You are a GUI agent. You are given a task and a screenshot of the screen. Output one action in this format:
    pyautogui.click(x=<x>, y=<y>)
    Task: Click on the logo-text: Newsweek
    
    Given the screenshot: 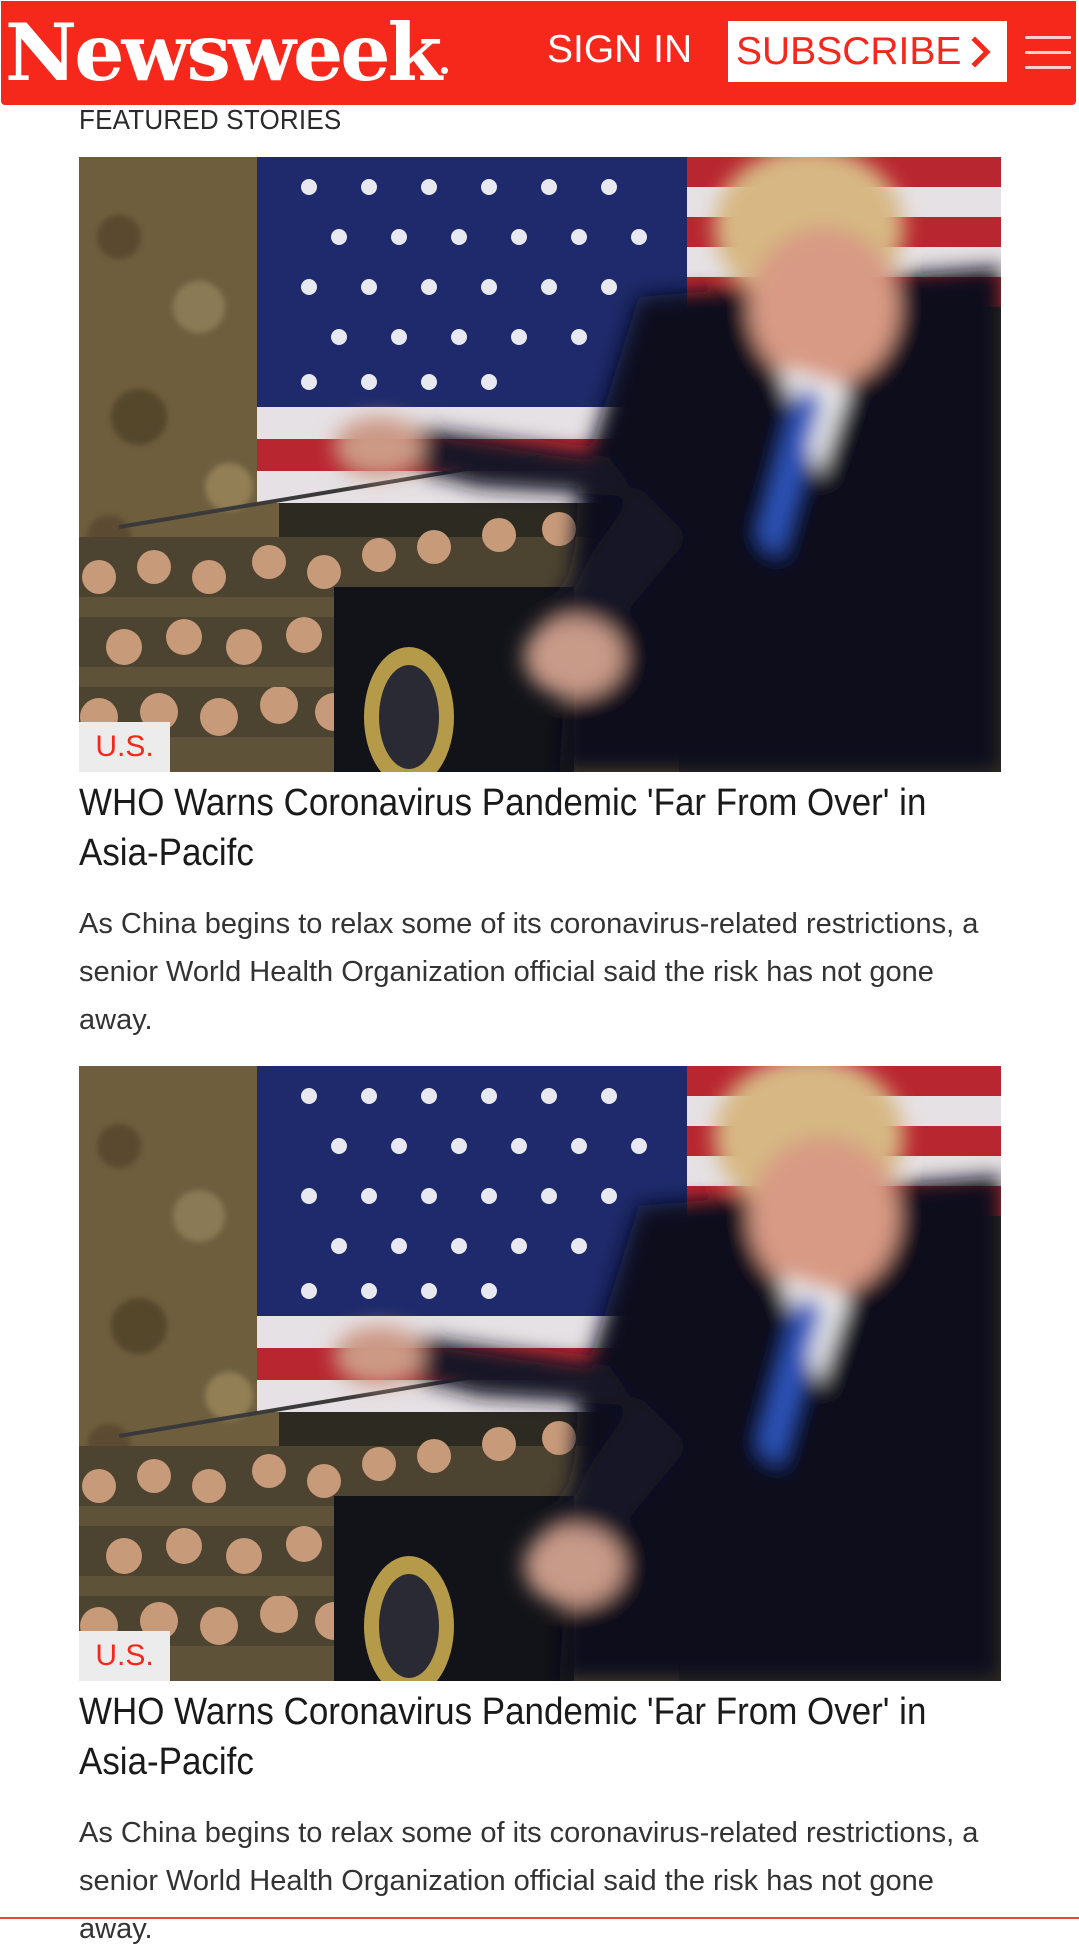 What is the action you would take?
    pyautogui.click(x=223, y=52)
    